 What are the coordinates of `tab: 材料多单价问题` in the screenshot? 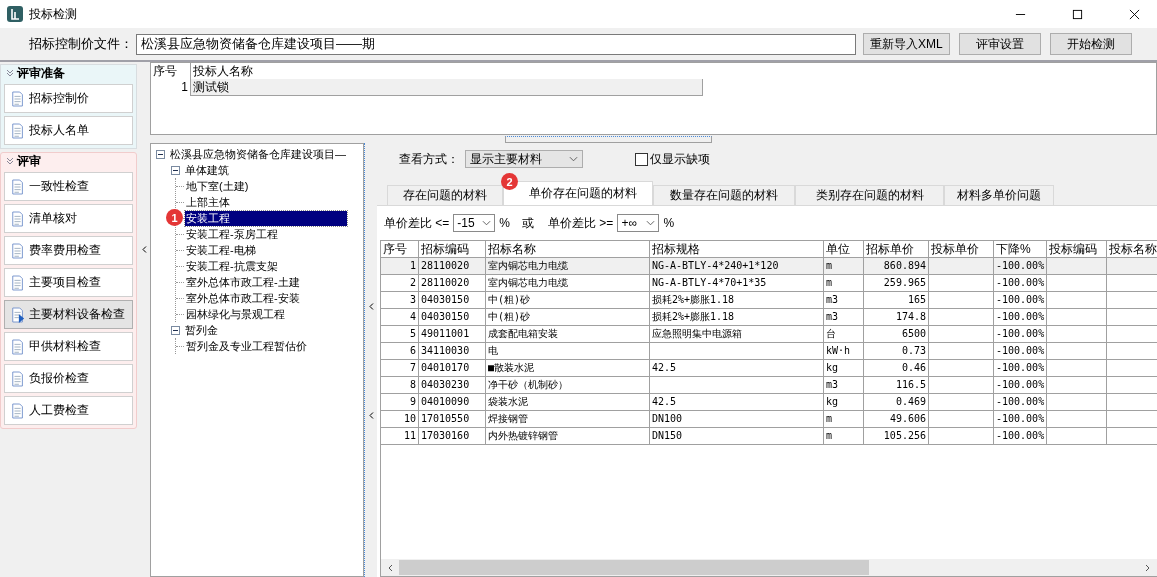 It's located at (999, 195).